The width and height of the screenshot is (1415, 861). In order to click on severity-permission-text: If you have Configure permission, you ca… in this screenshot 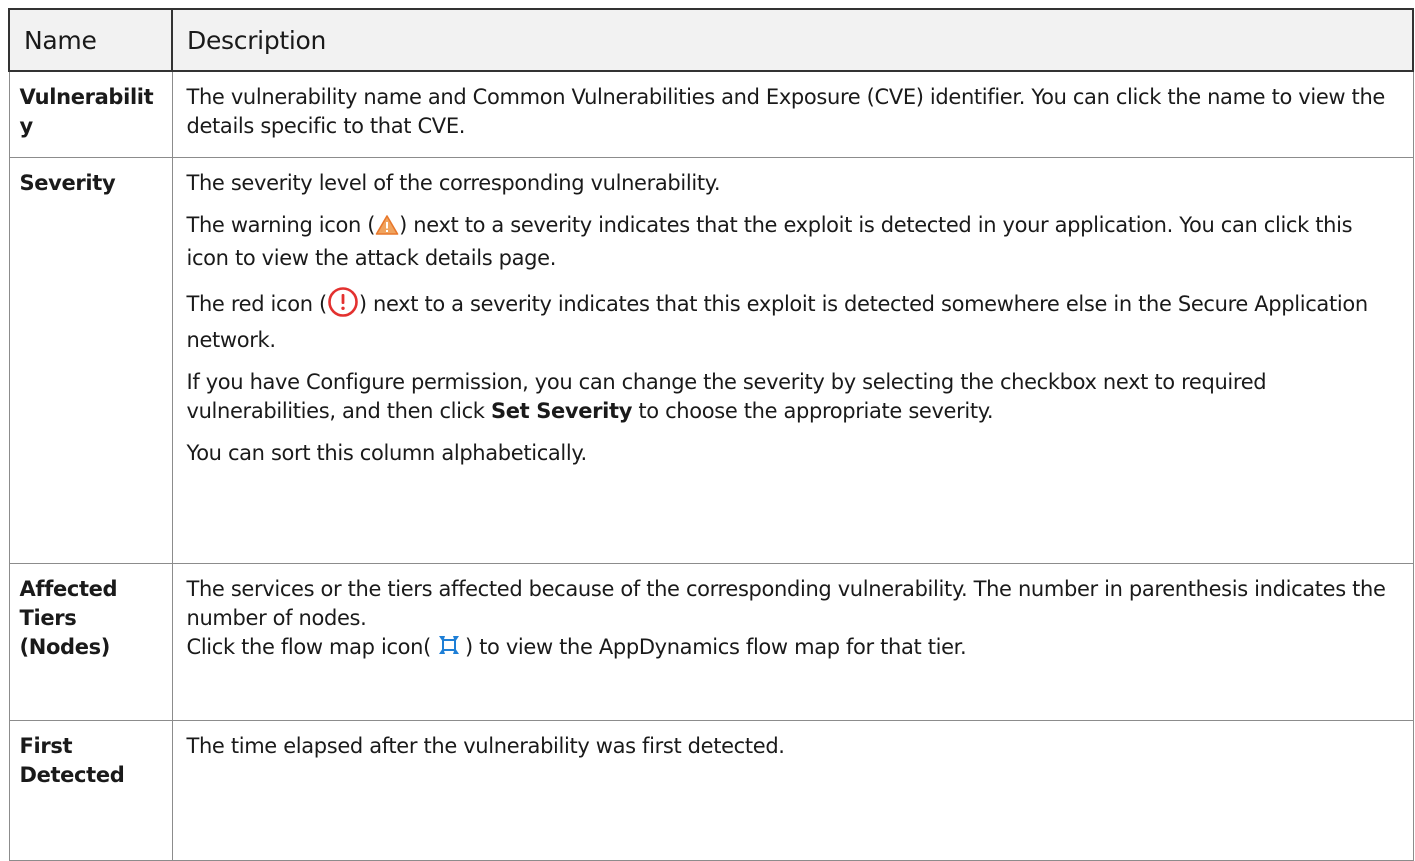, I will do `click(793, 397)`.